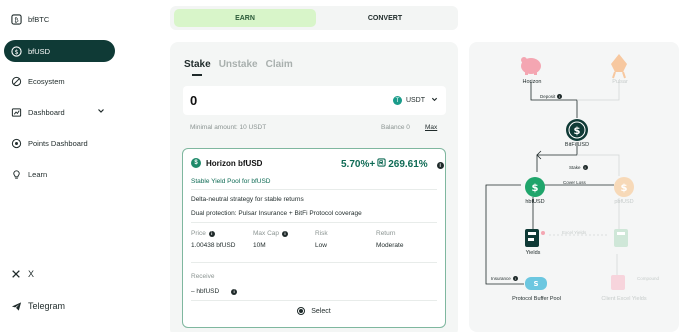  I want to click on insurance-text: Insurance, so click(501, 278).